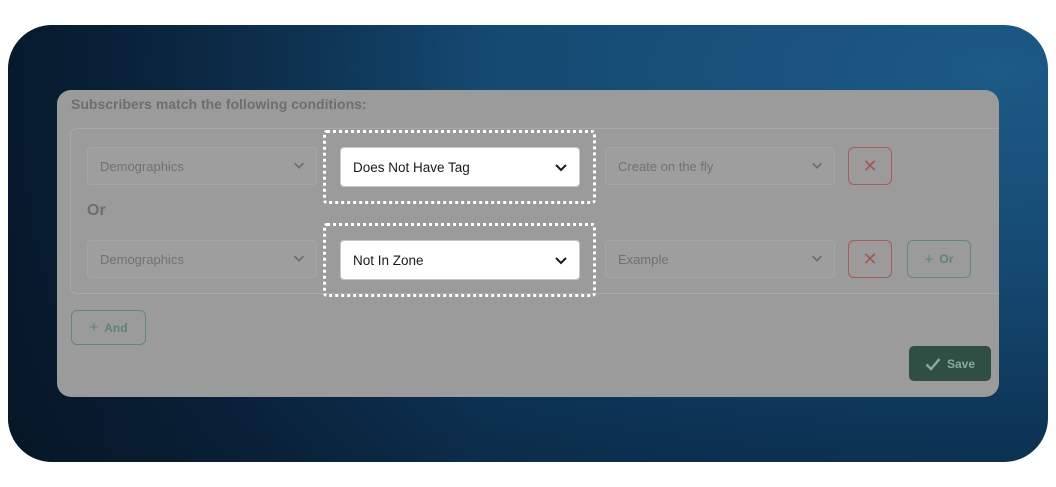  I want to click on condition-select-1: Does Not Have Tag, so click(460, 167).